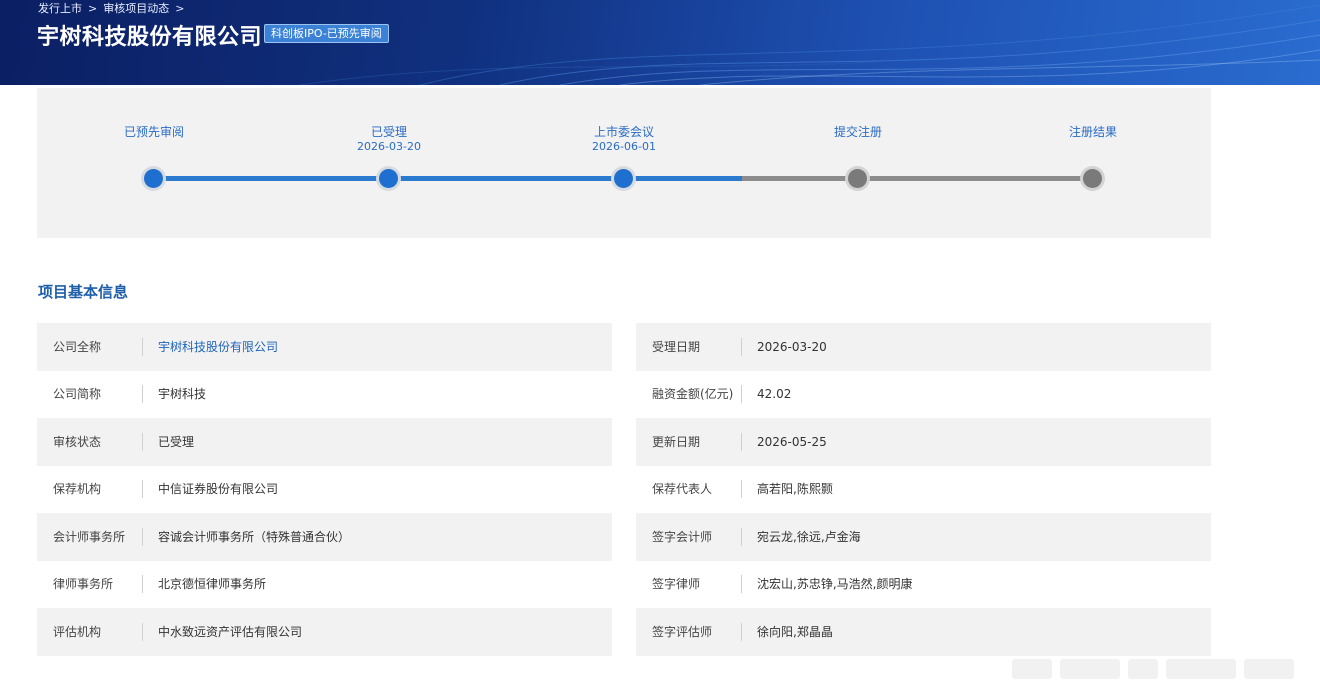 The width and height of the screenshot is (1320, 693). I want to click on breadcrumb-item-issuance: 发行上市, so click(60, 8).